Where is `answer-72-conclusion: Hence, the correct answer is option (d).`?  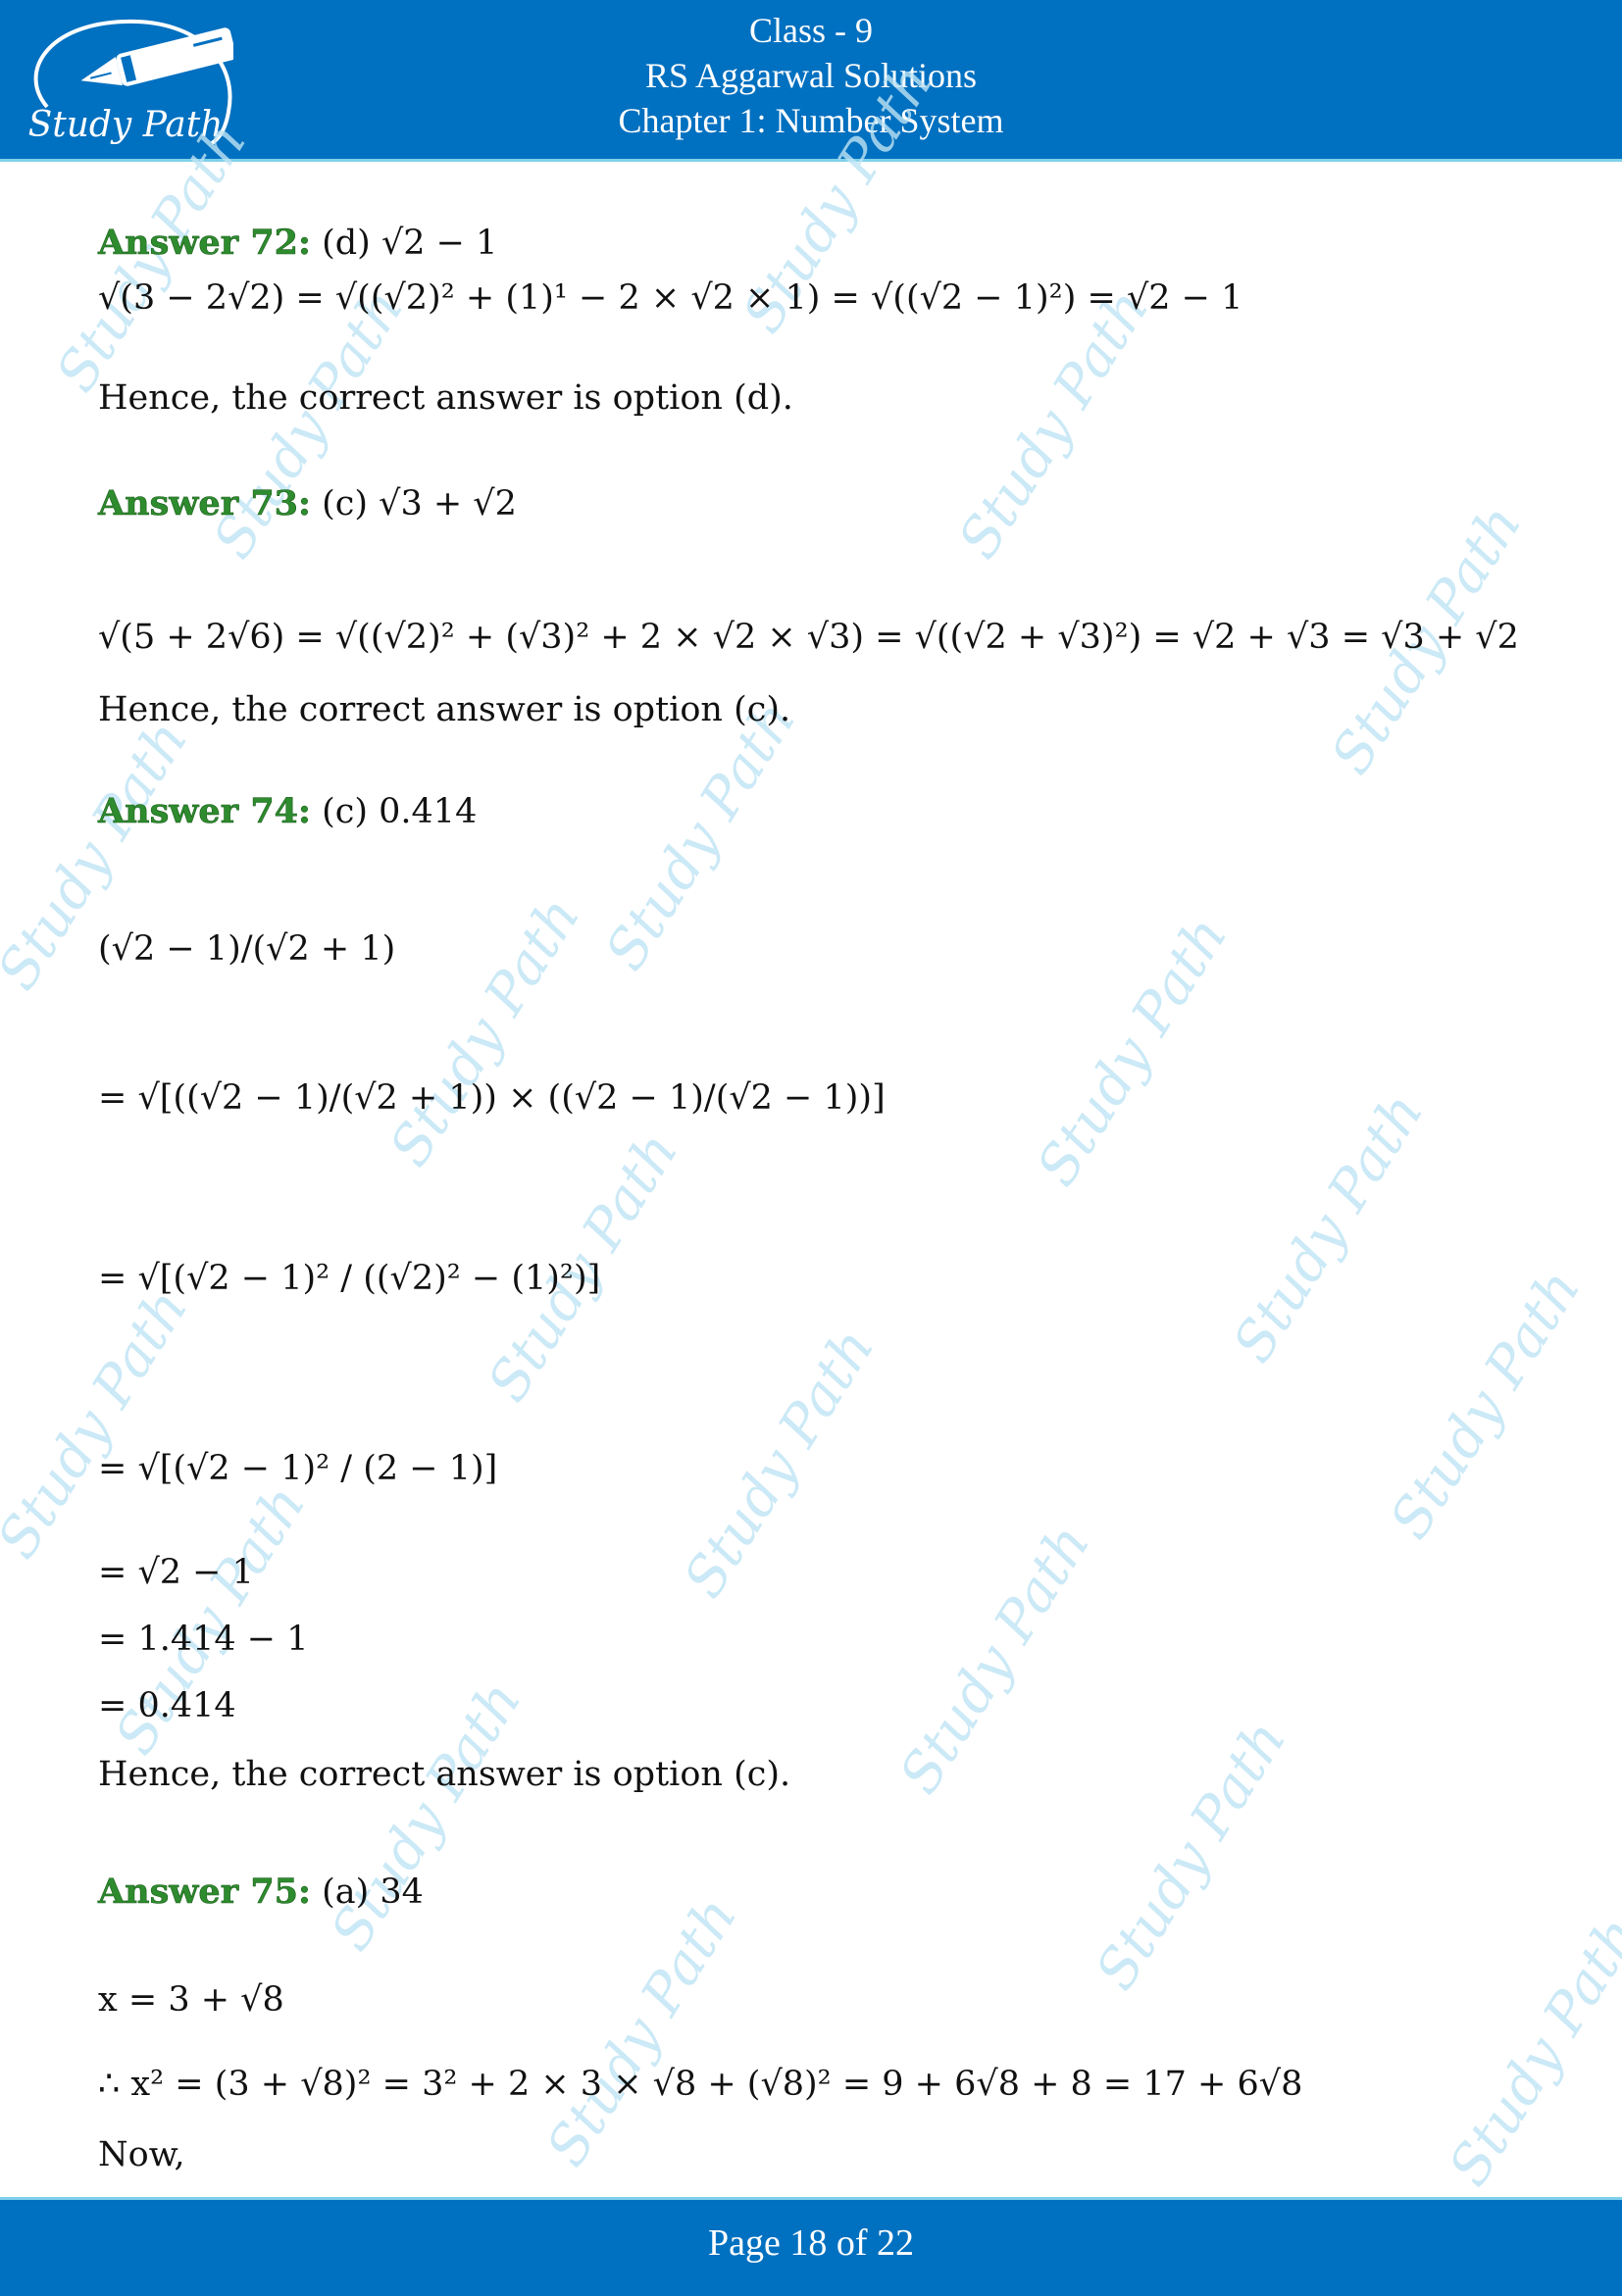 answer-72-conclusion: Hence, the correct answer is option (d). is located at coordinates (446, 398).